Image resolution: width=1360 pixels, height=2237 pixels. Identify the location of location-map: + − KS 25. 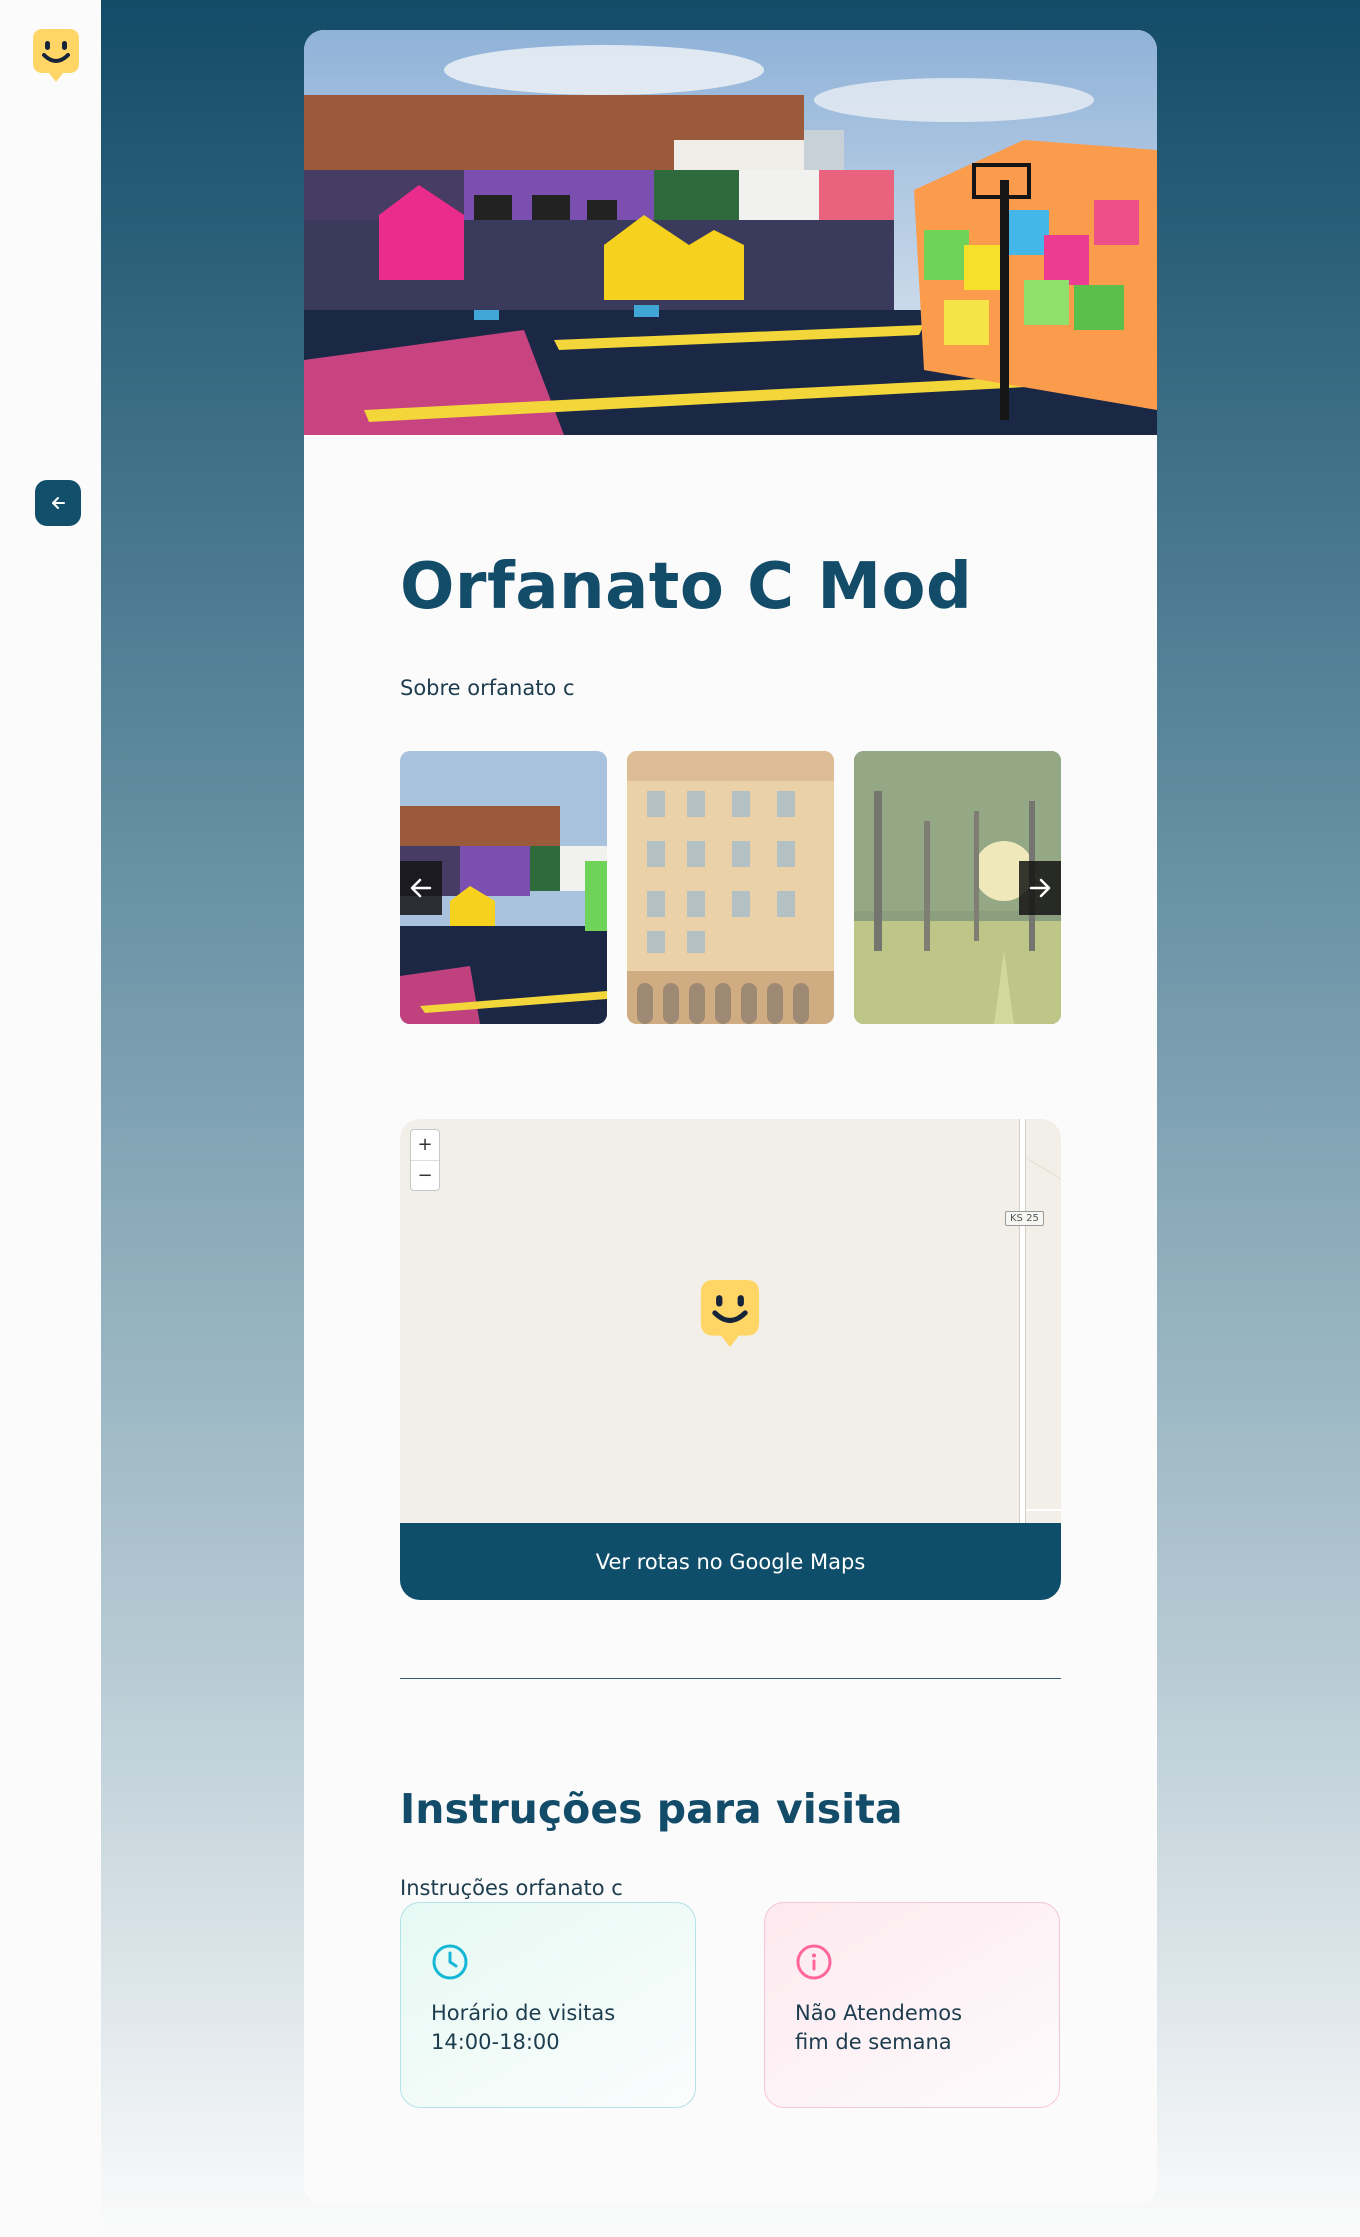
(730, 1321).